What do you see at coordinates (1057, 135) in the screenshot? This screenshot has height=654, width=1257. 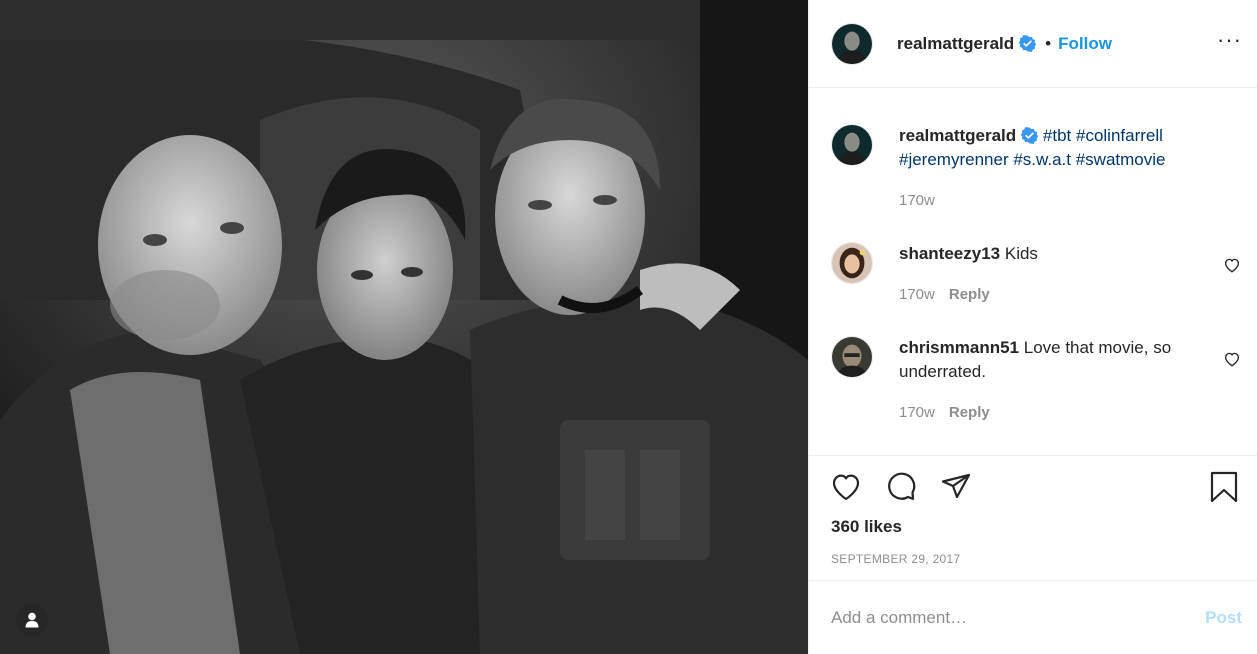 I see `hashtag-link: #tbt` at bounding box center [1057, 135].